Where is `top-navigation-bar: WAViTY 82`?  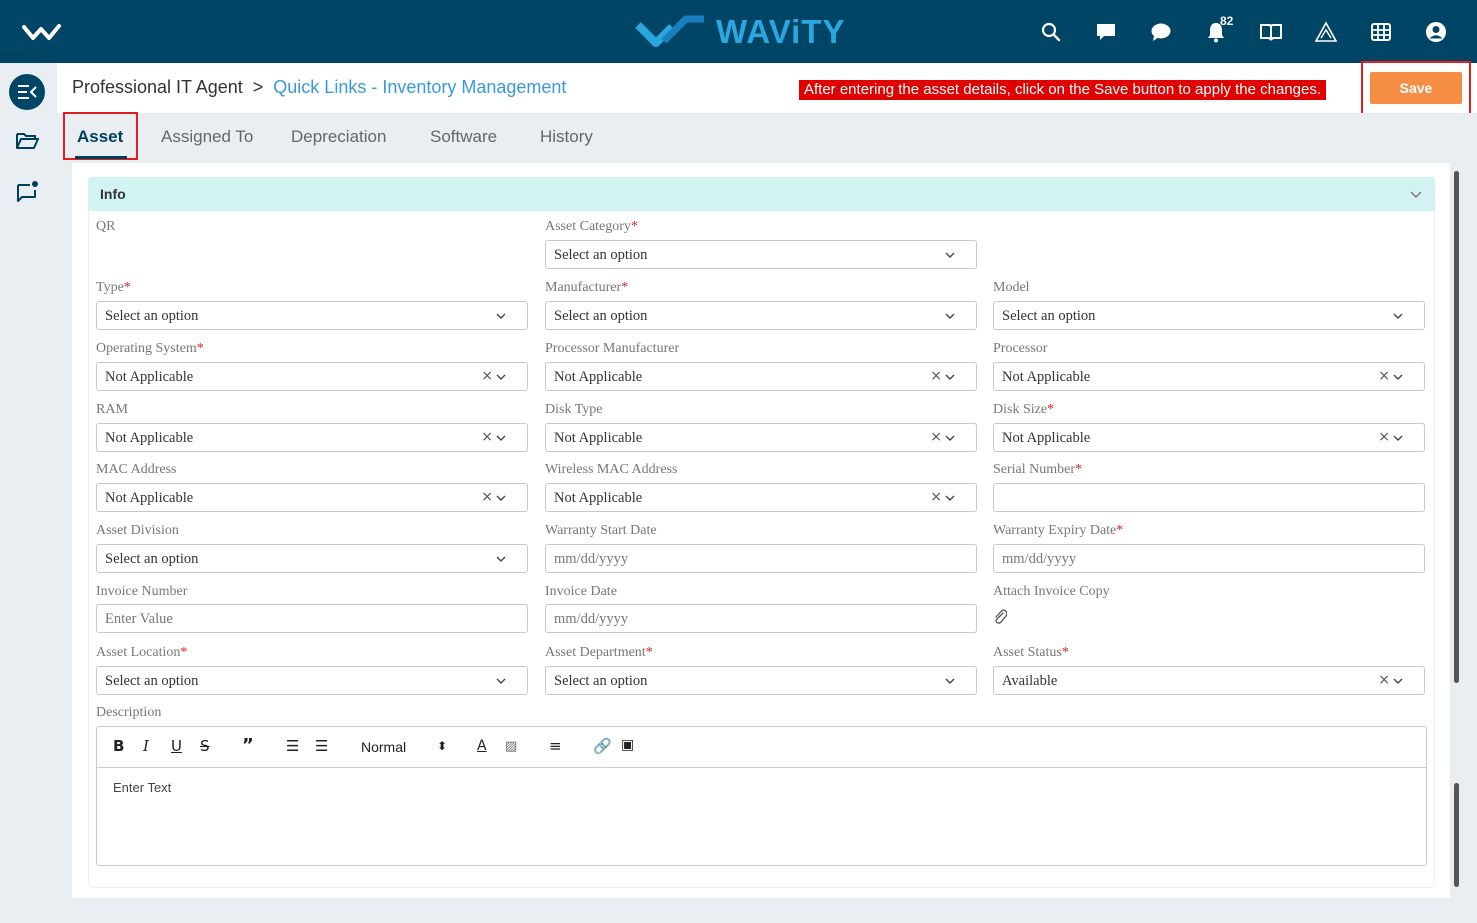 top-navigation-bar: WAViTY 82 is located at coordinates (738, 31).